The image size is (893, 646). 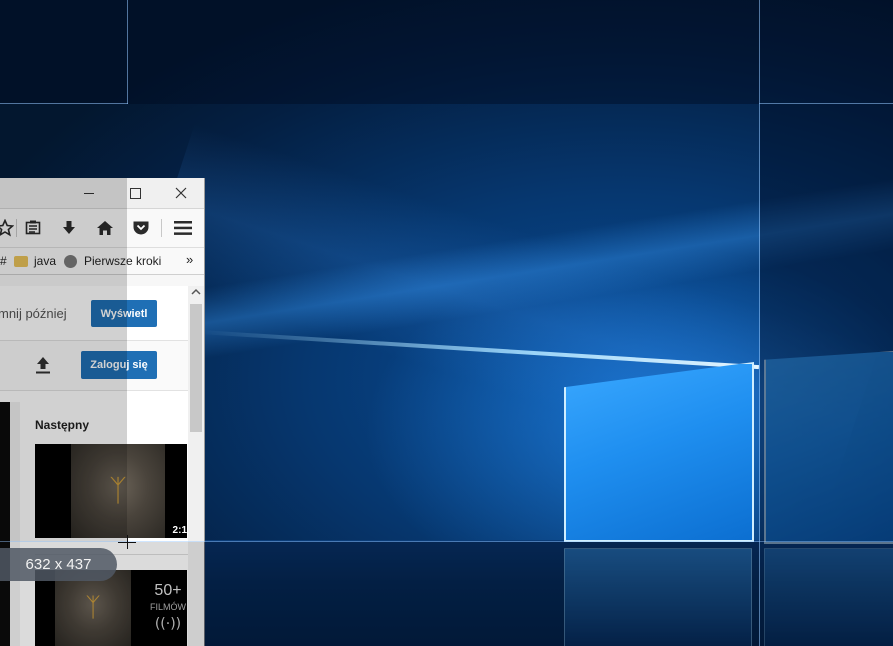 I want to click on bookmark-label: #, so click(x=3, y=261).